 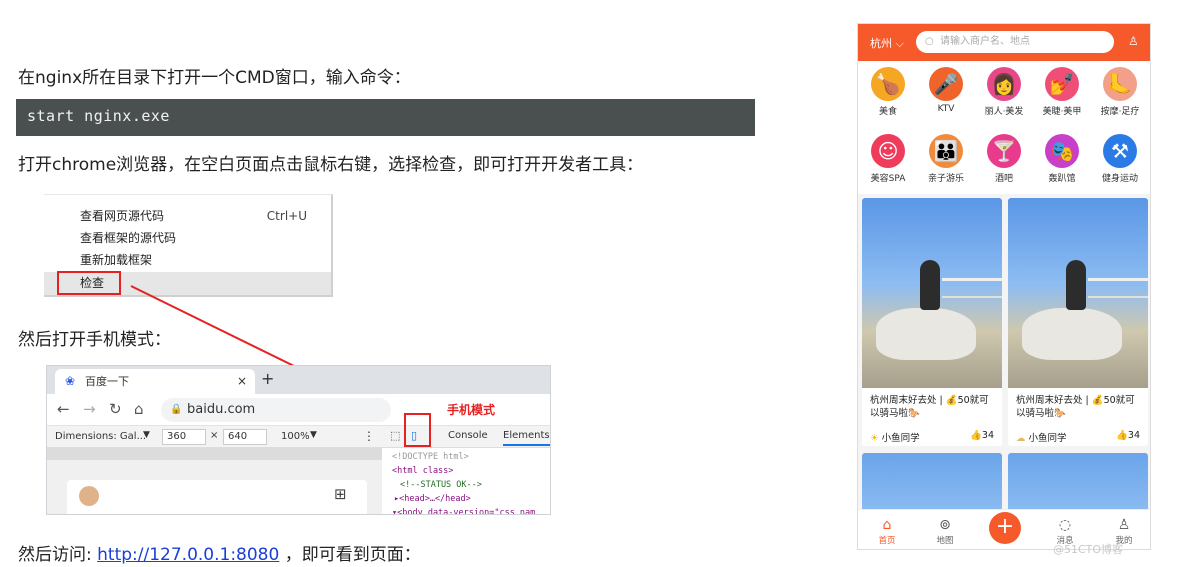 What do you see at coordinates (432, 499) in the screenshot?
I see `dom-line: ▸<head>…</head>` at bounding box center [432, 499].